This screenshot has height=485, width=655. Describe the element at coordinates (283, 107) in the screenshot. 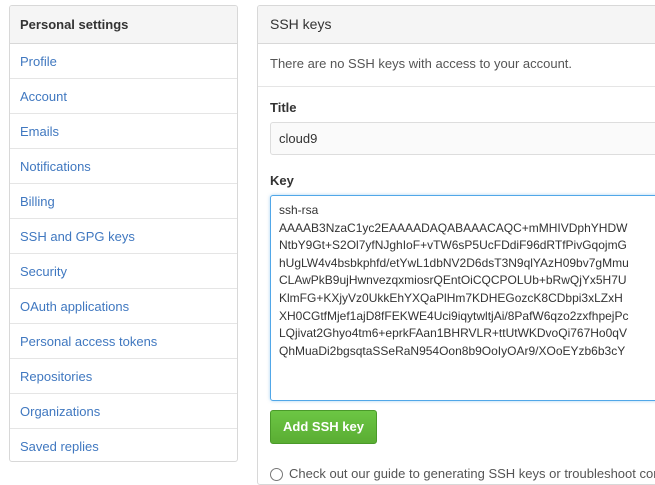

I see `title-label: Title` at that location.